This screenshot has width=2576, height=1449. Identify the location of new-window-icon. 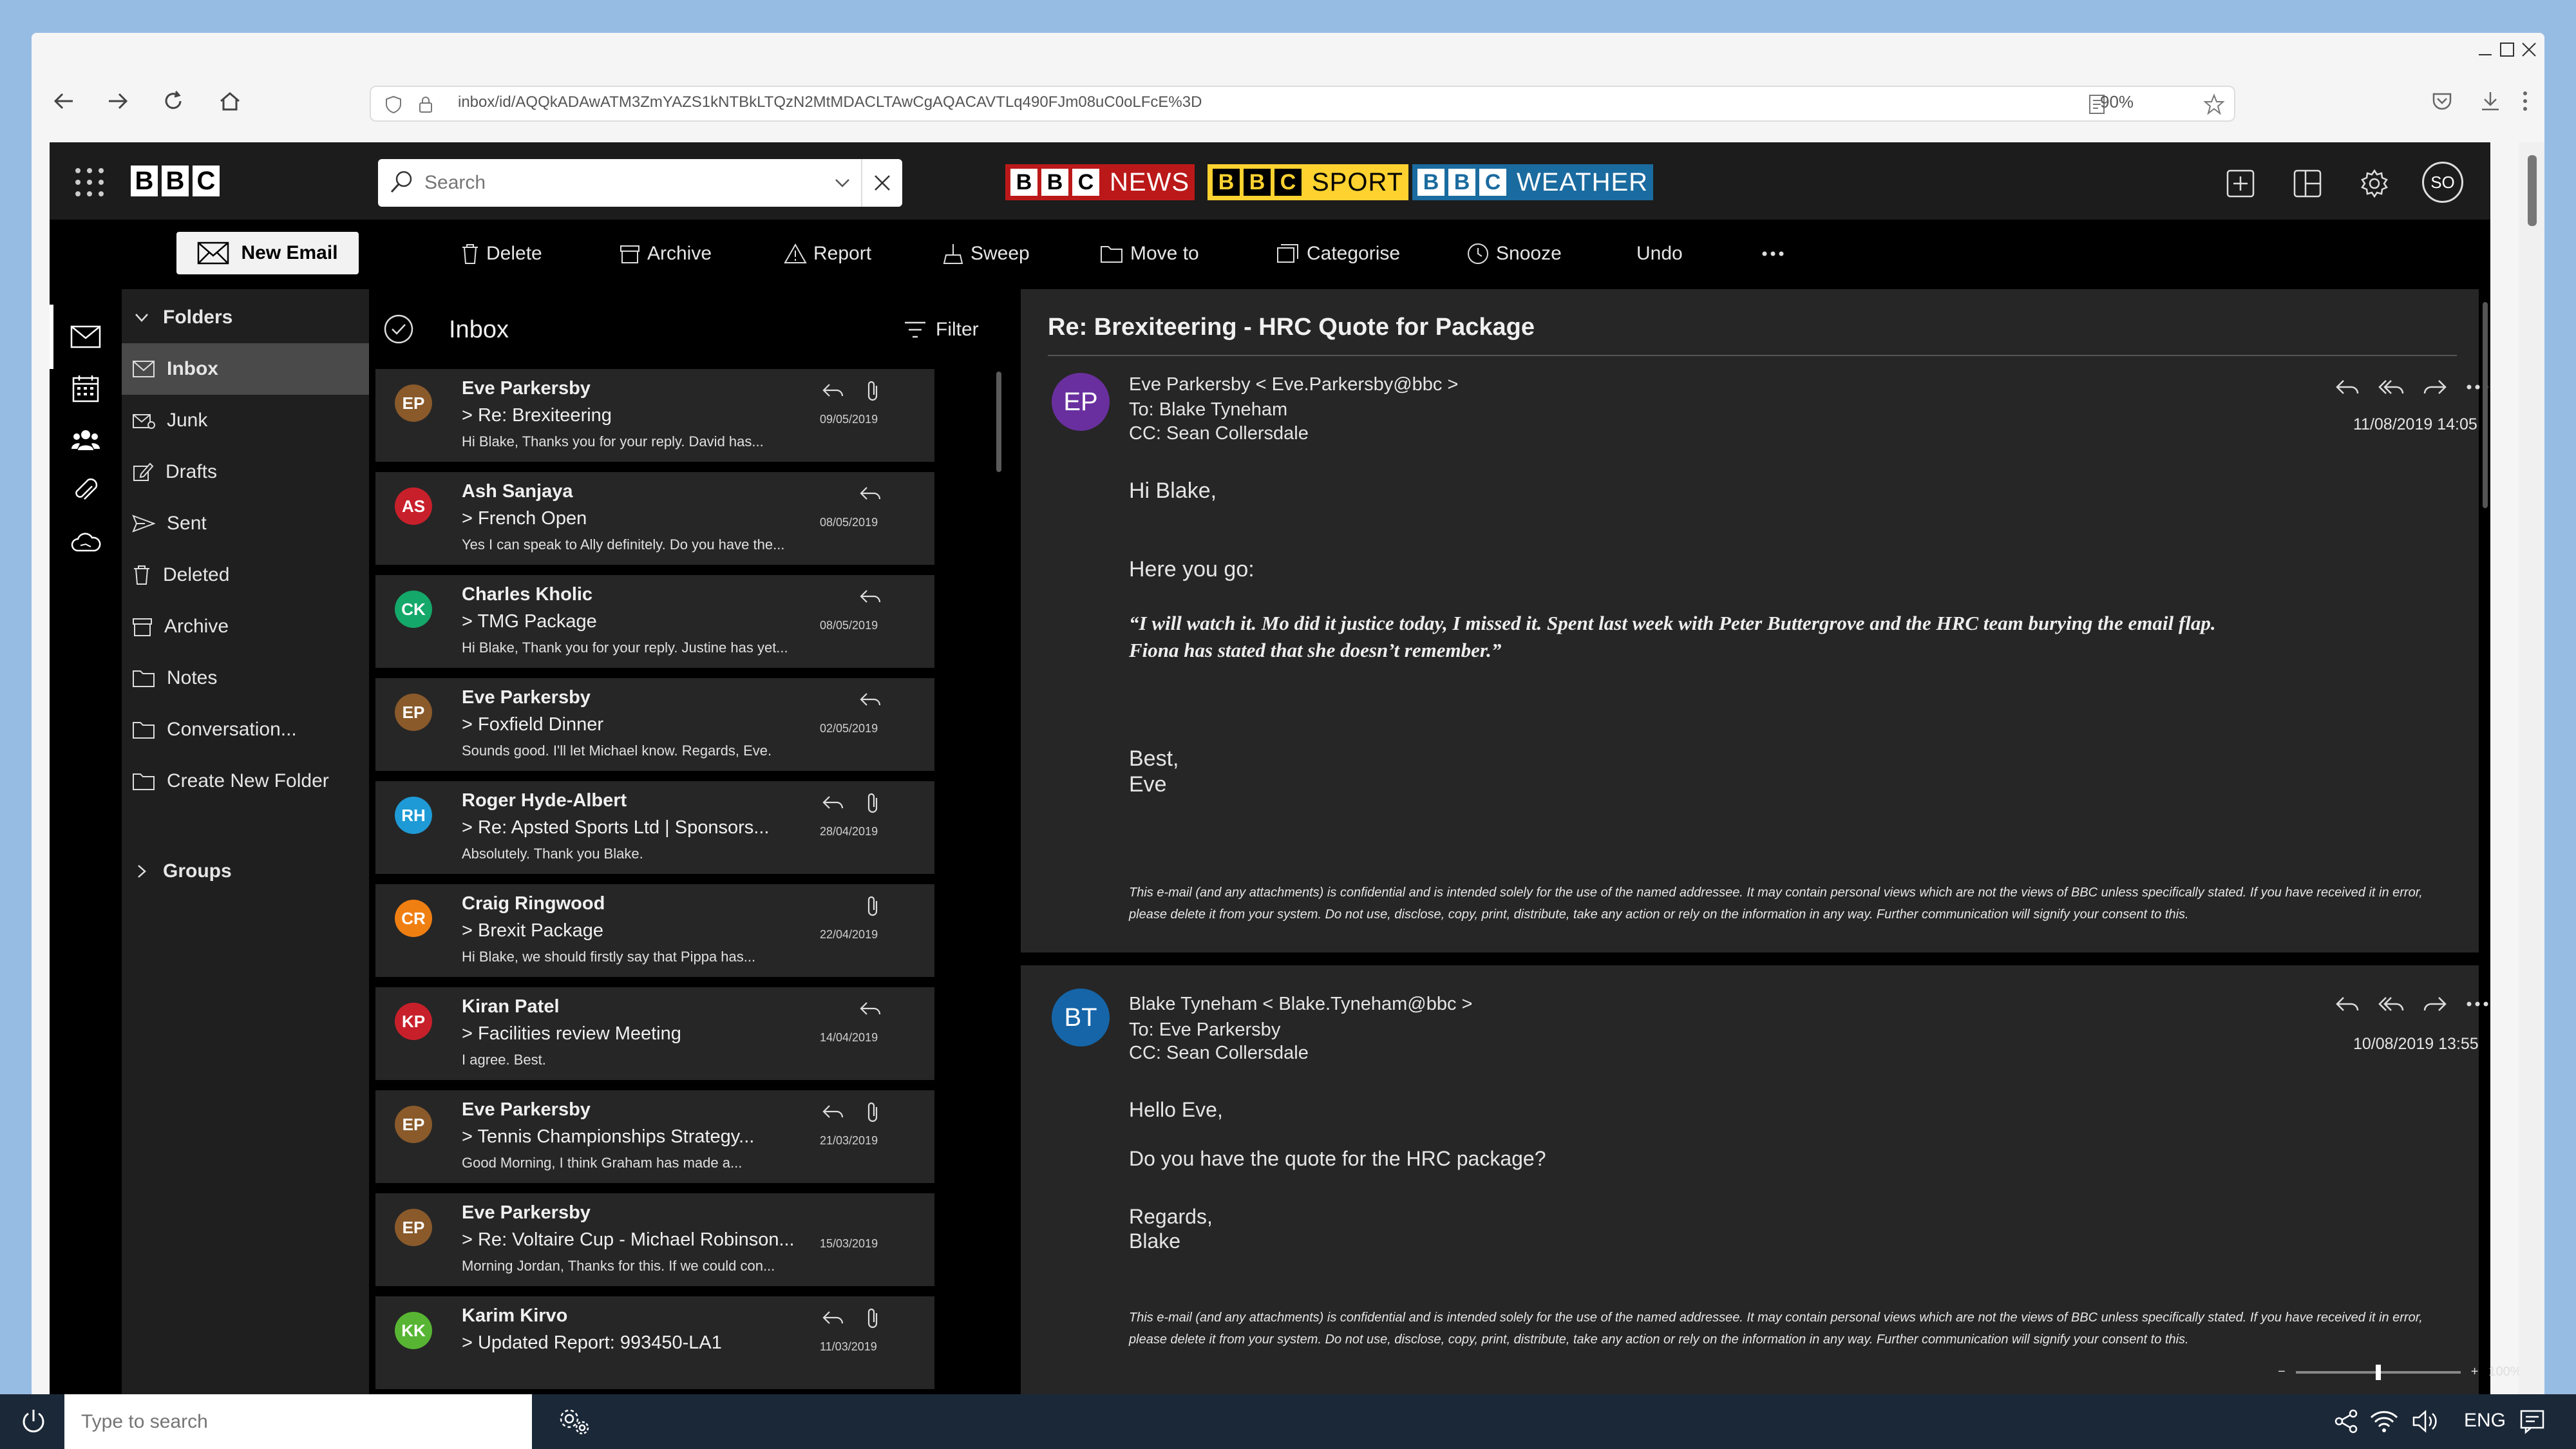
(2240, 183).